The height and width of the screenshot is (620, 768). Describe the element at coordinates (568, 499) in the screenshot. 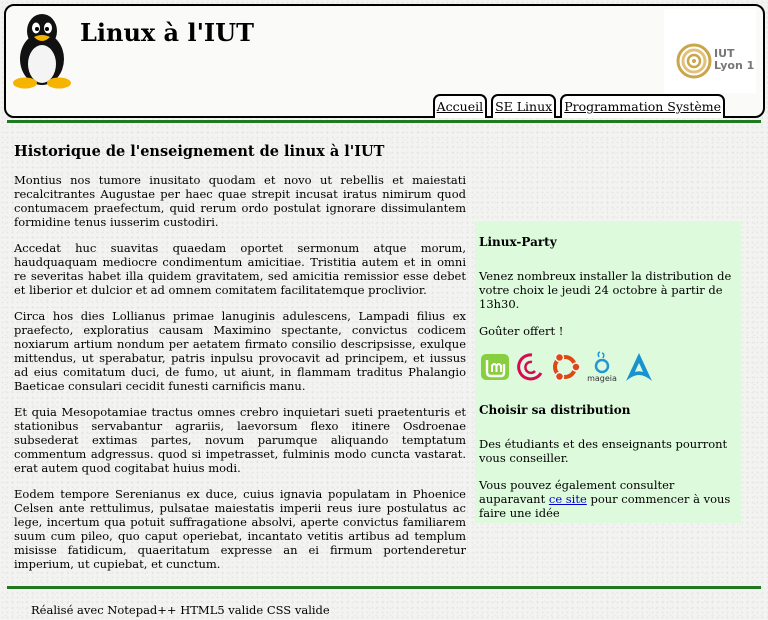

I see `ce-site-link: ce site` at that location.